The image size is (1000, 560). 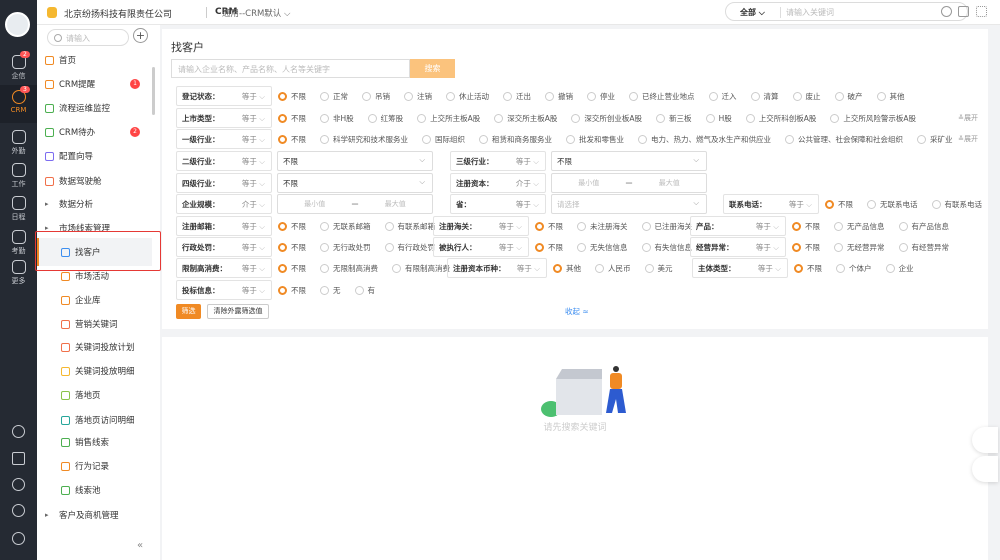 I want to click on filter-button: 筛选, so click(x=188, y=311).